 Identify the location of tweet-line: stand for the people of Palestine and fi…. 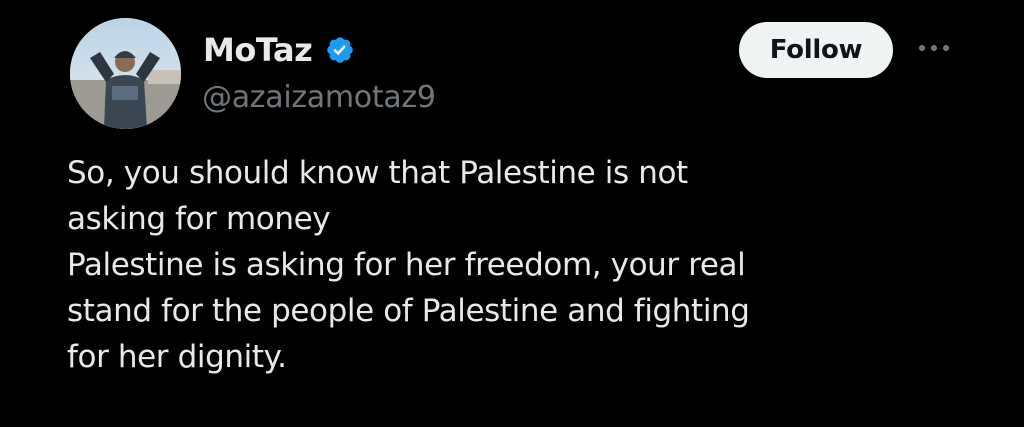
(408, 311).